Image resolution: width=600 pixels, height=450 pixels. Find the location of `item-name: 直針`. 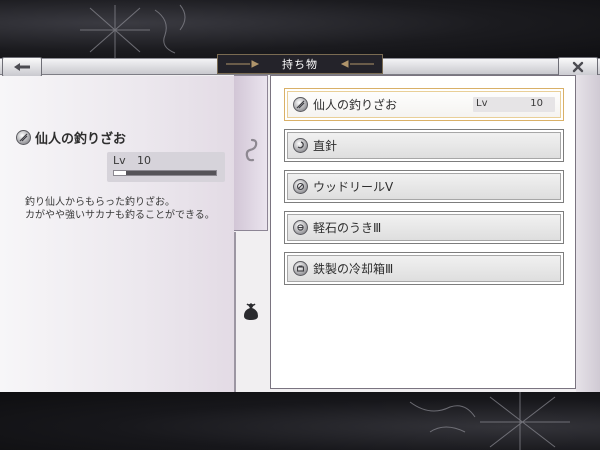

item-name: 直針 is located at coordinates (325, 146).